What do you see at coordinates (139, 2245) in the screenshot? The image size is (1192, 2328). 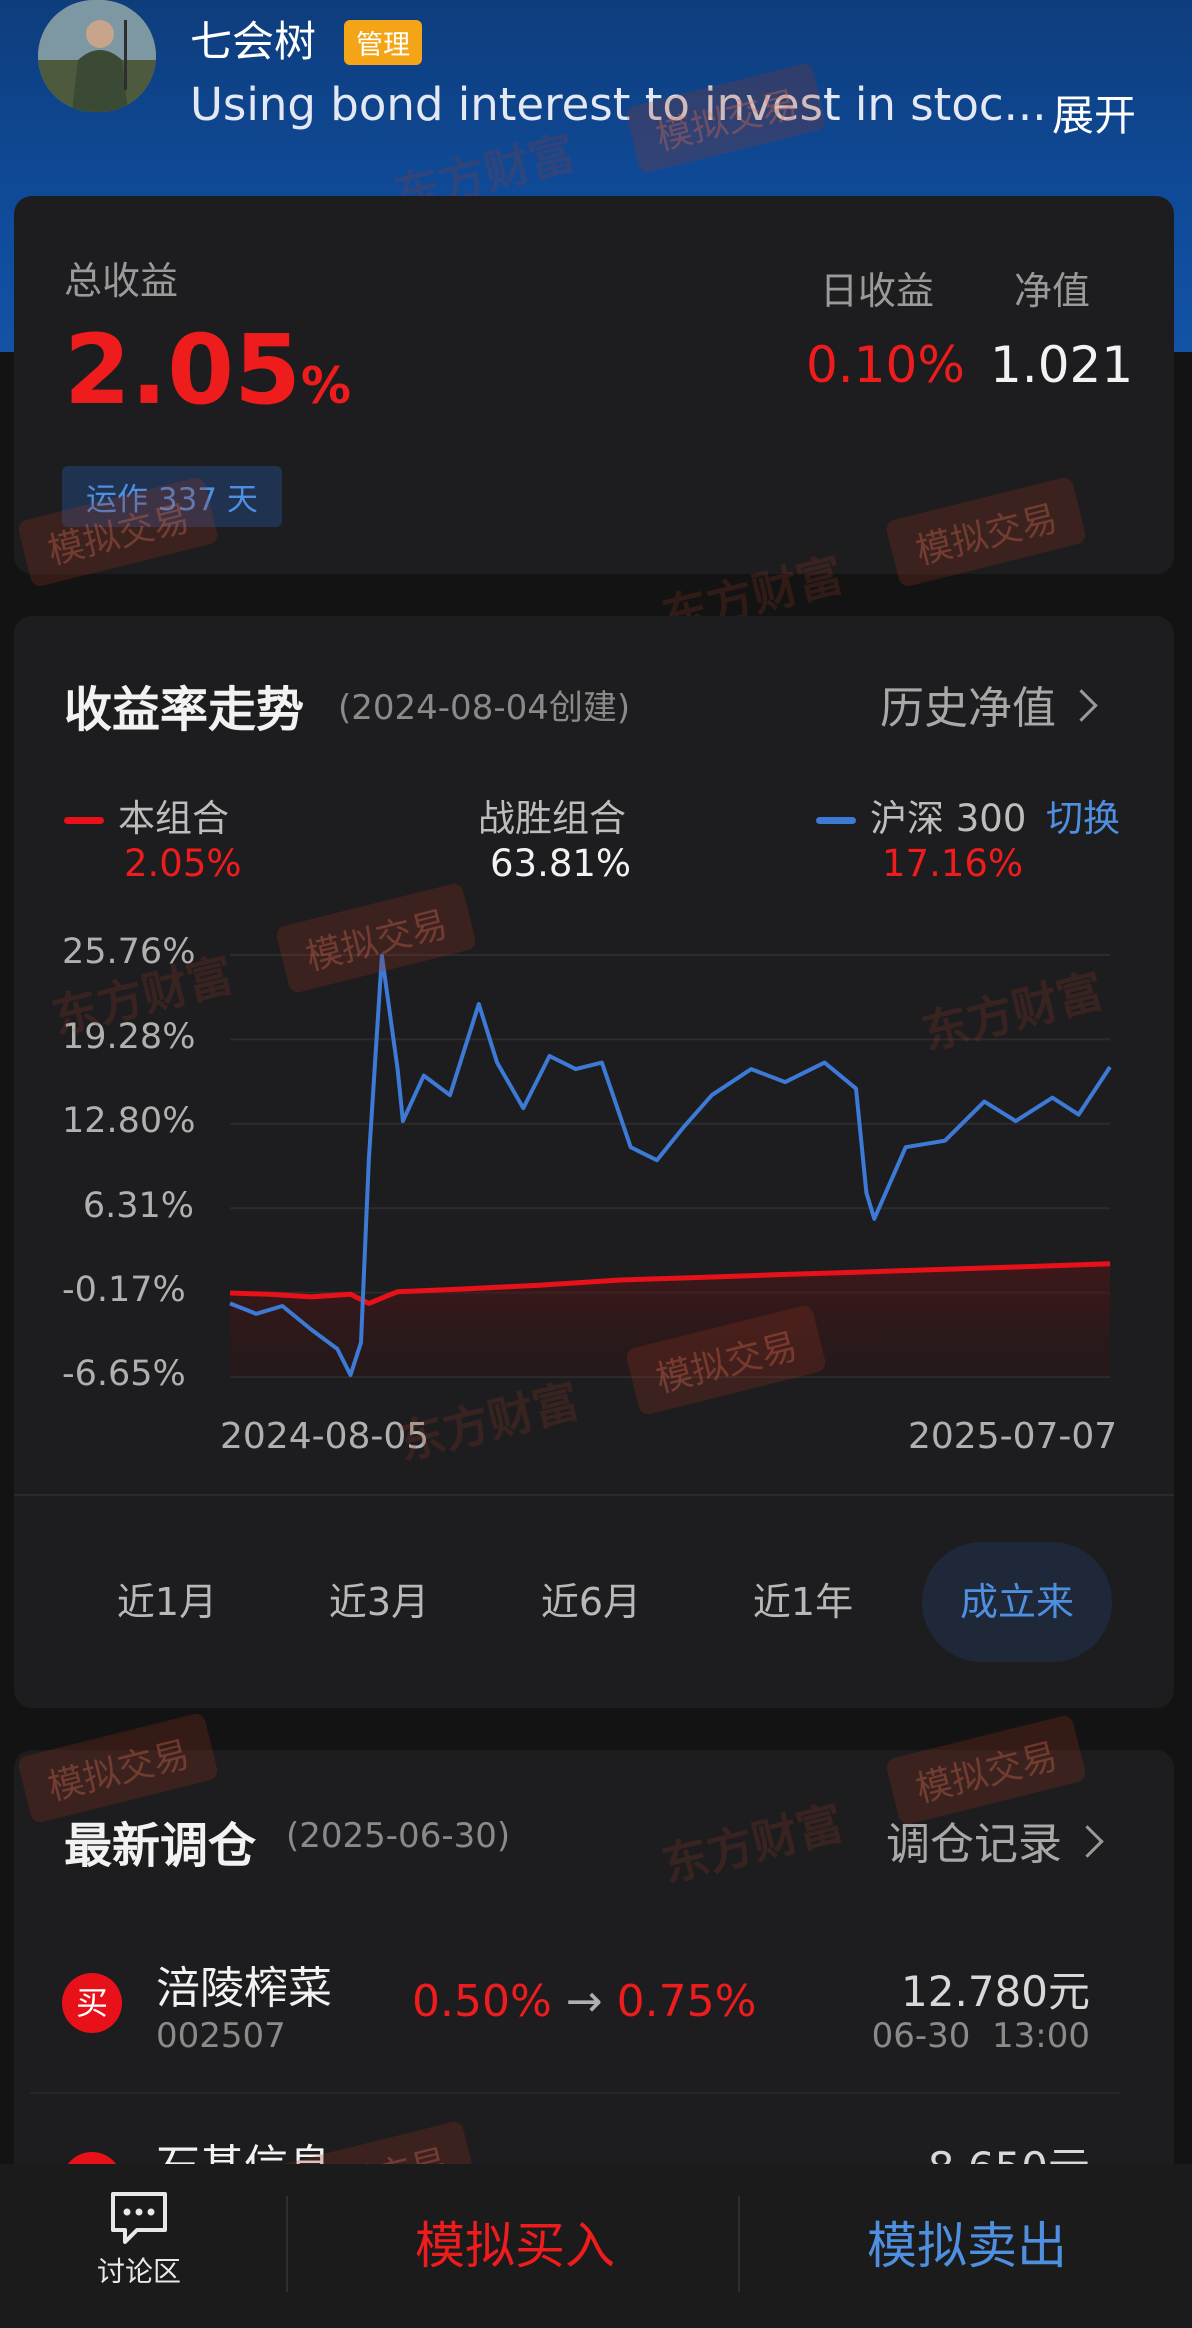 I see `discussion-button: 讨论区` at bounding box center [139, 2245].